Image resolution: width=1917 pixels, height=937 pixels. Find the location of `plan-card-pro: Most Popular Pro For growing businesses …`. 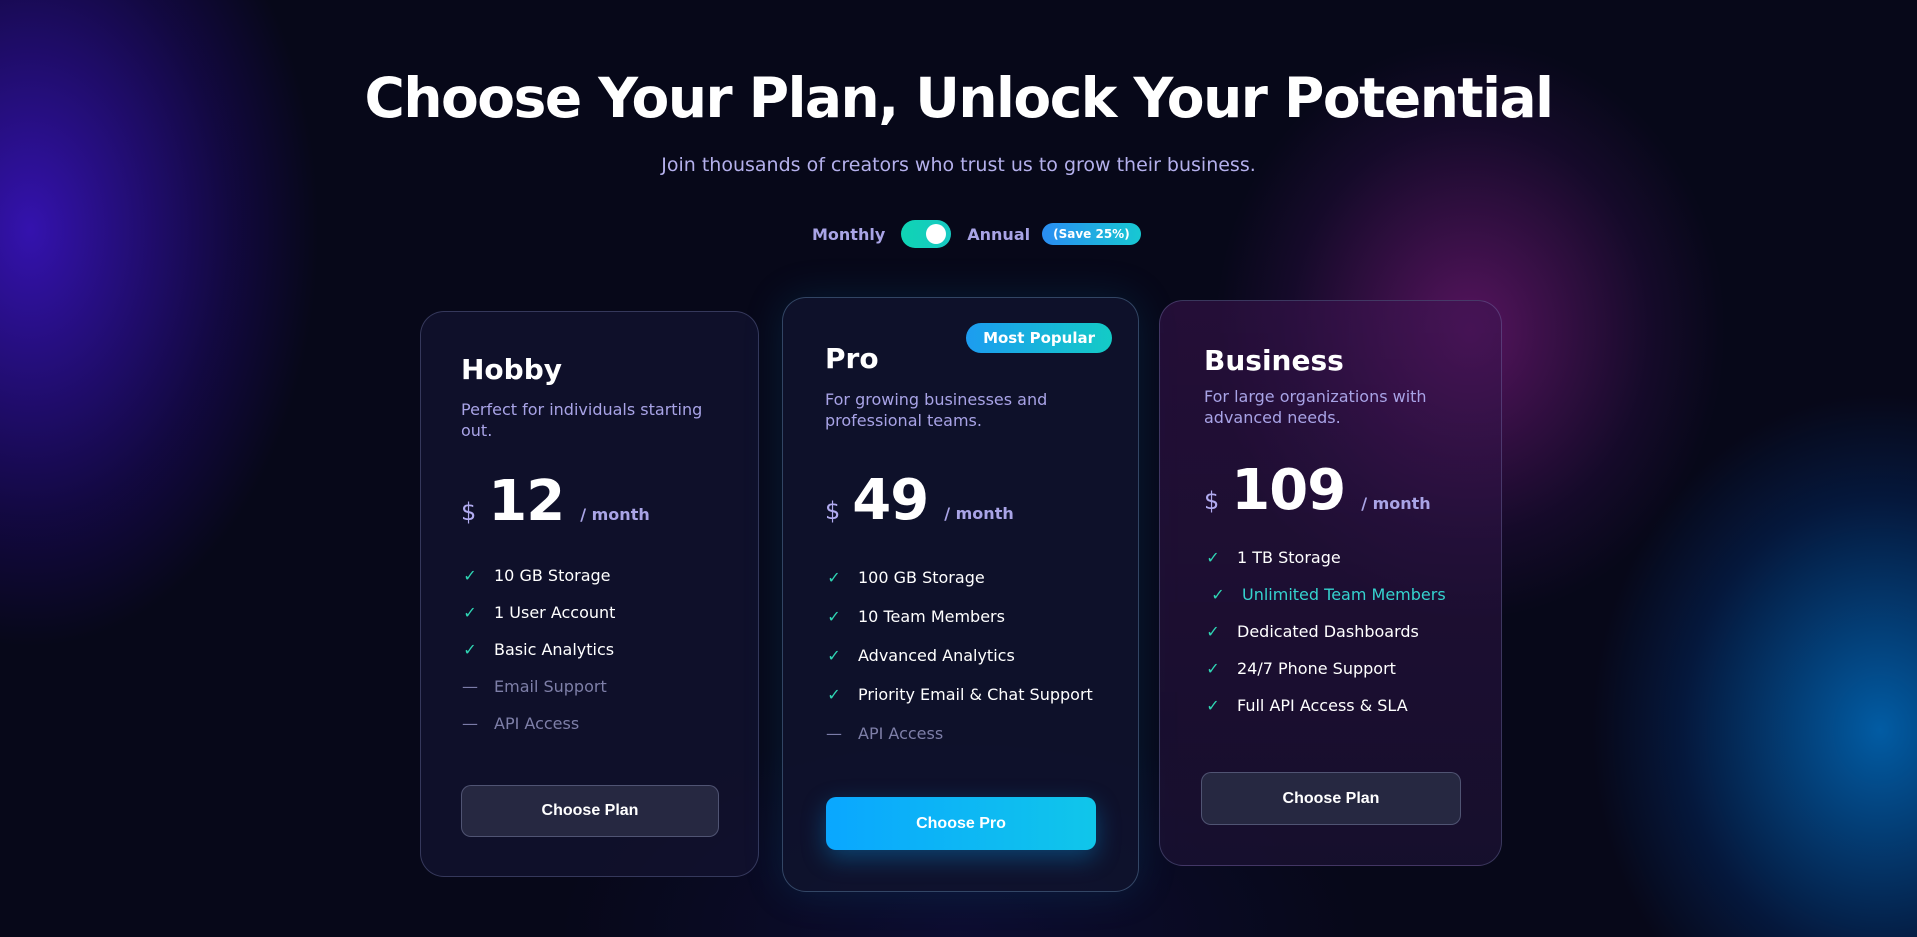

plan-card-pro: Most Popular Pro For growing businesses … is located at coordinates (960, 594).